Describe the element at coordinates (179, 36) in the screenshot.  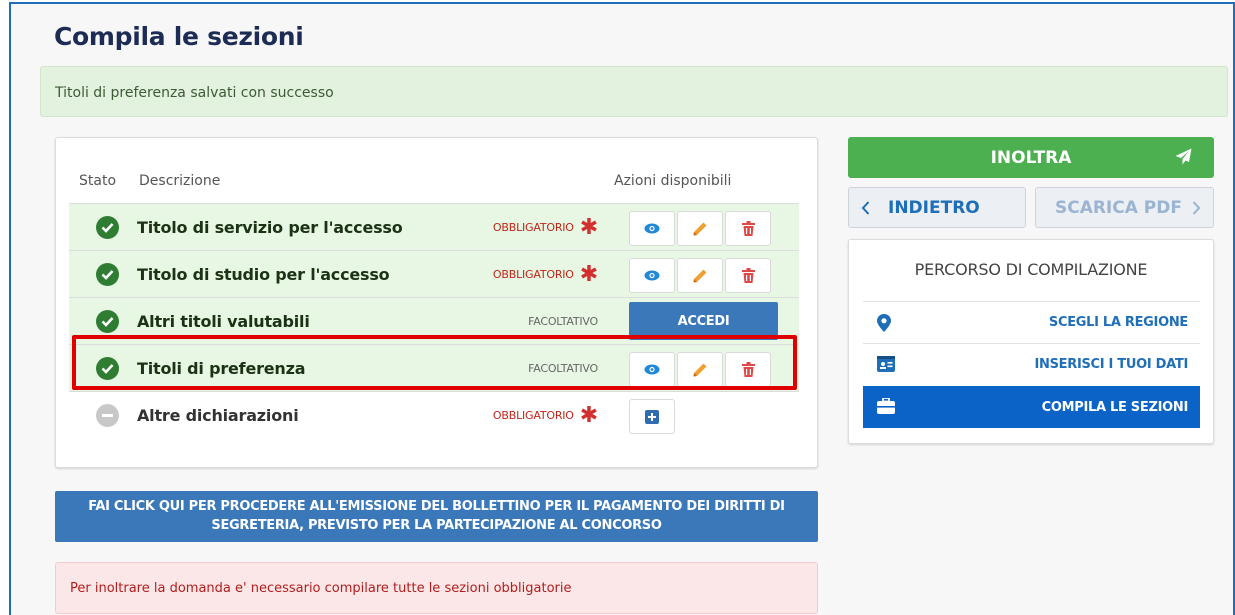
I see `page-title: Compila le sezioni` at that location.